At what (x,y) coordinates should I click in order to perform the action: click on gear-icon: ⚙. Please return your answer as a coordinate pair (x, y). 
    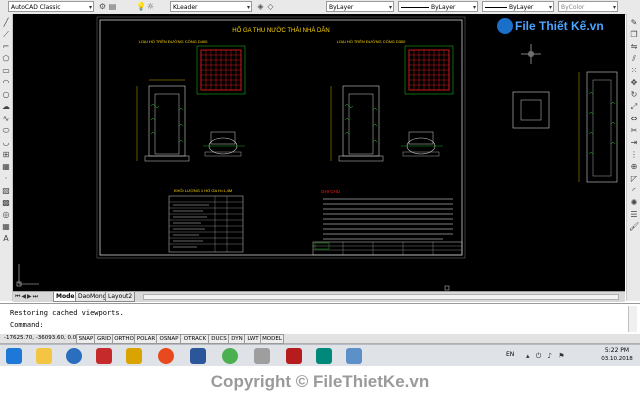
    Looking at the image, I should click on (102, 6).